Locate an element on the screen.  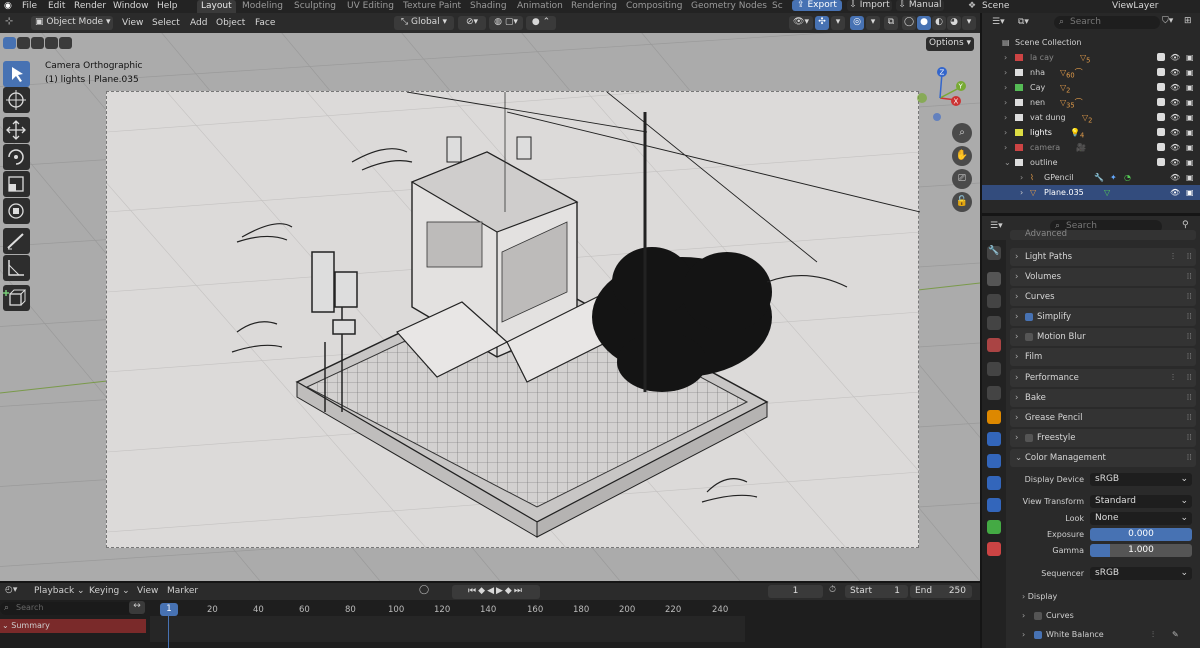
shading-dropdown-icon: ▾ is located at coordinates (969, 23).